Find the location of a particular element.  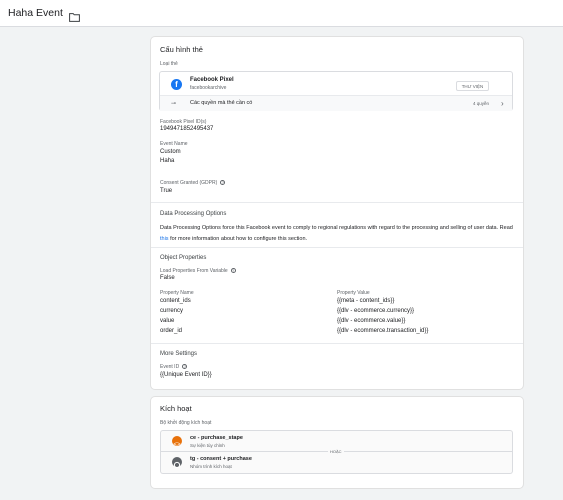

tag-type-label: Loại thẻ is located at coordinates (169, 64).